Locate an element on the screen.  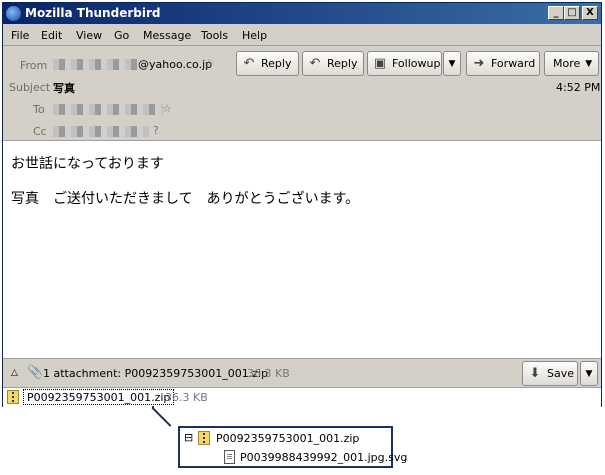
save-dropdown-button: ▼ is located at coordinates (589, 373).